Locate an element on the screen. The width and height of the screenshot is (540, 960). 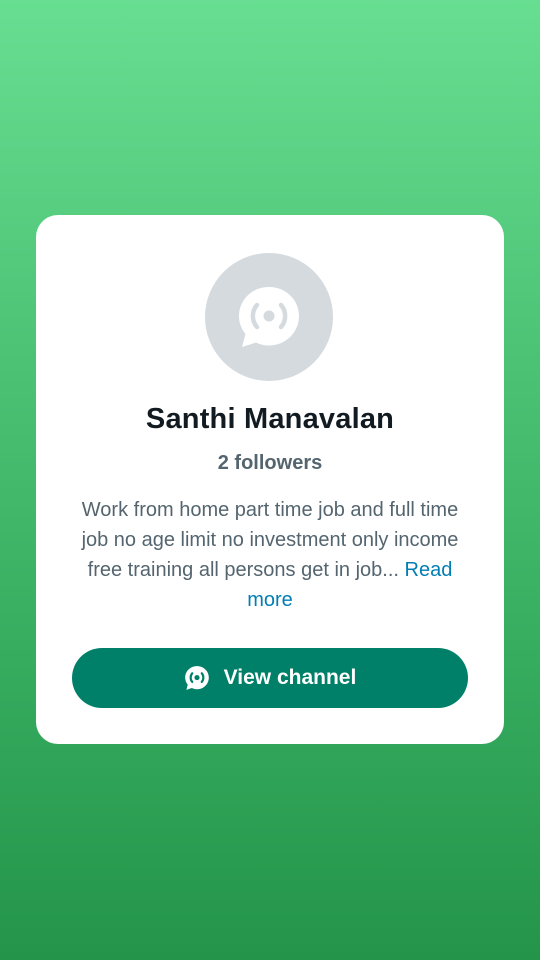
channel-name: Santhi Manavalan is located at coordinates (270, 419).